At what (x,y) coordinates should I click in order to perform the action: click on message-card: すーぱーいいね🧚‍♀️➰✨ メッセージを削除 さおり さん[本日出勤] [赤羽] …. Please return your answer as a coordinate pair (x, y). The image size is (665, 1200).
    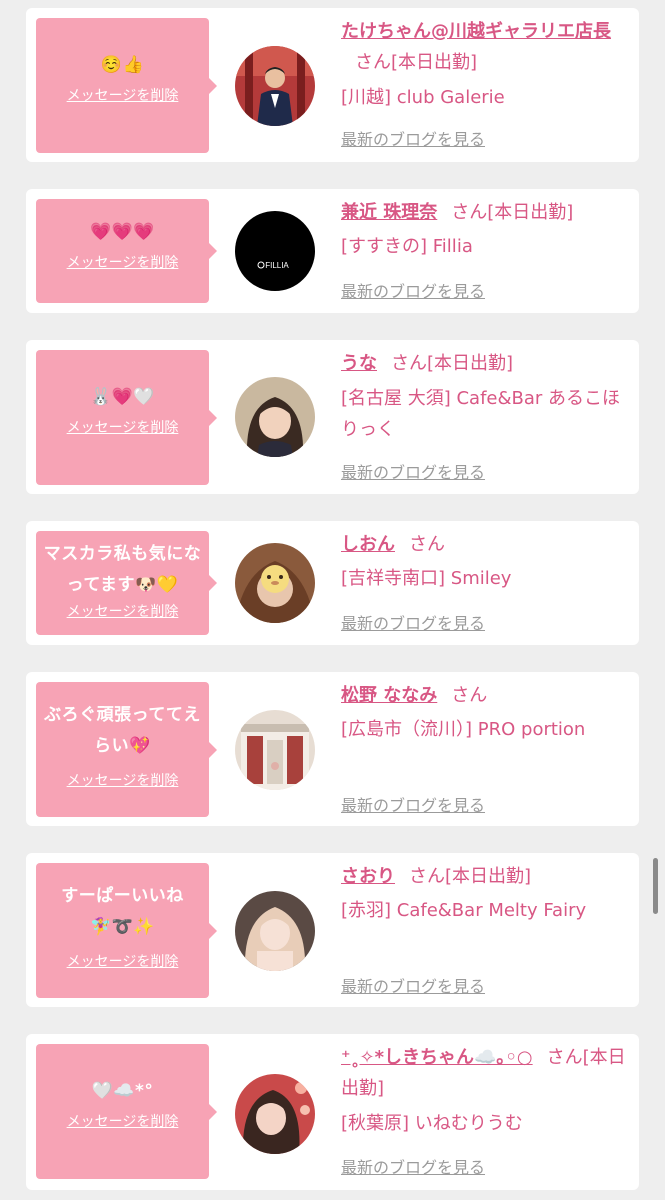
    Looking at the image, I should click on (332, 930).